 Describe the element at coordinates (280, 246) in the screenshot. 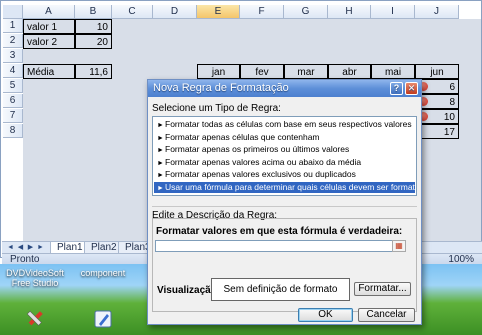

I see `formula-input` at that location.